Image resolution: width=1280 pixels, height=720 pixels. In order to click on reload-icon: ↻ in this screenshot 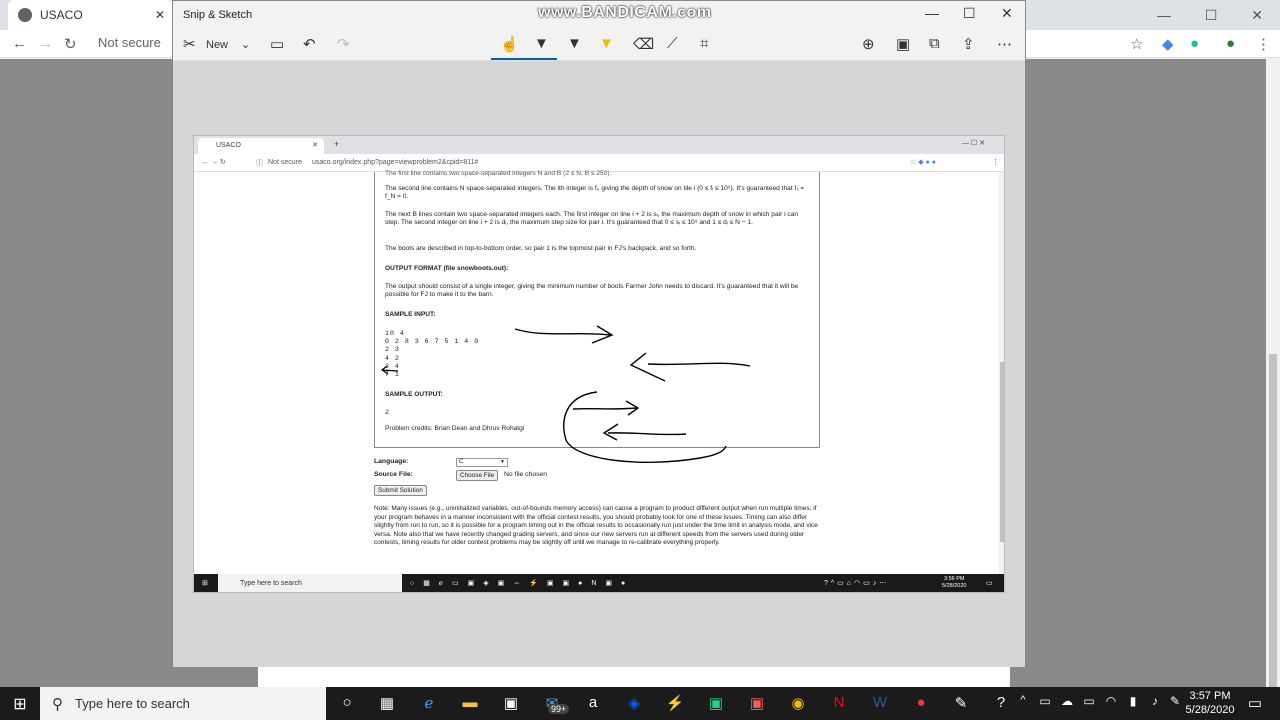, I will do `click(70, 44)`.